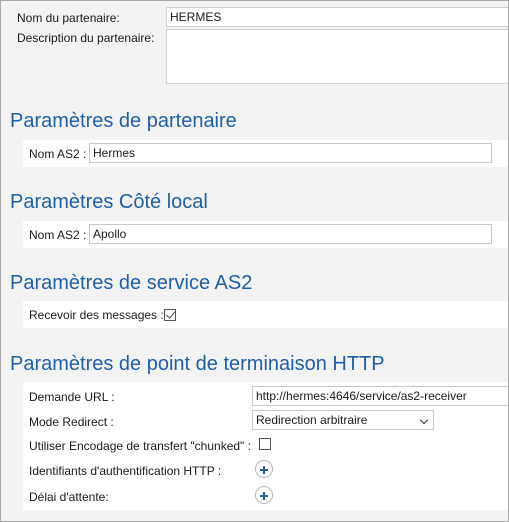 The height and width of the screenshot is (522, 509). What do you see at coordinates (69, 497) in the screenshot?
I see `timeout-label: Délai d'attente:` at bounding box center [69, 497].